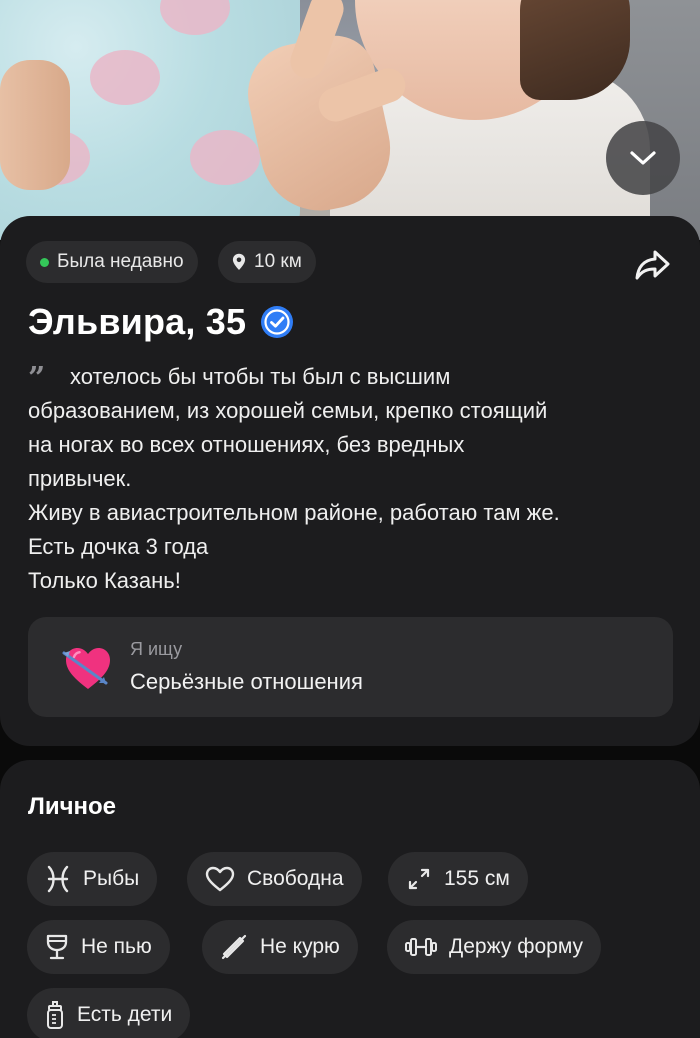  What do you see at coordinates (58, 879) in the screenshot?
I see `pisces-icon` at bounding box center [58, 879].